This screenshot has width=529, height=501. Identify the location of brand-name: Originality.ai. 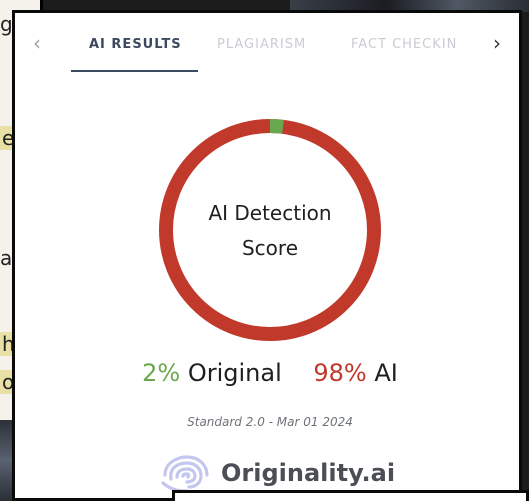
(308, 473).